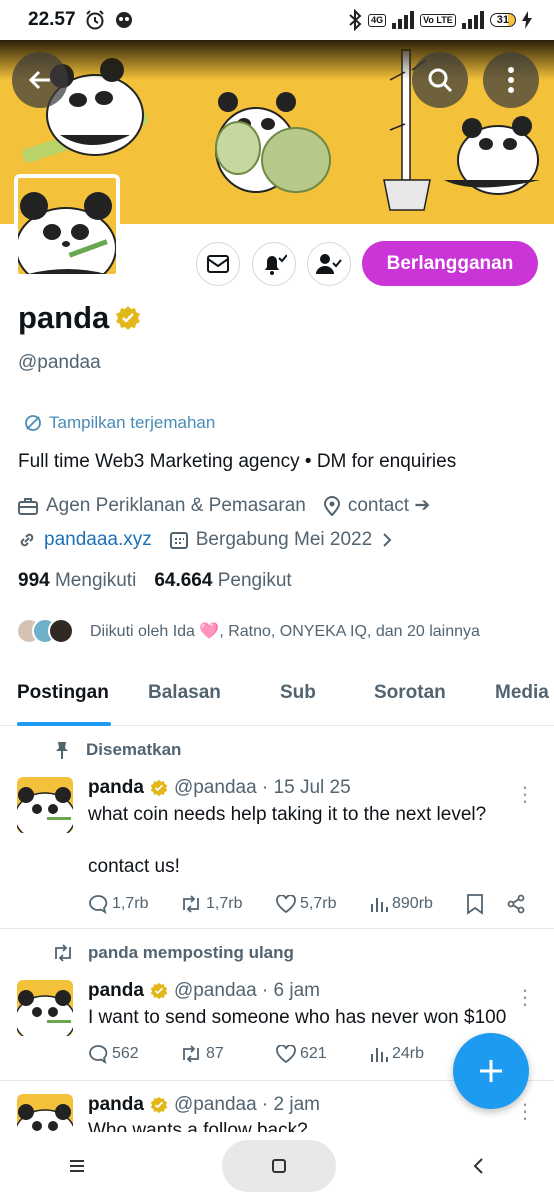  I want to click on tab-posts: Postingan, so click(63, 693).